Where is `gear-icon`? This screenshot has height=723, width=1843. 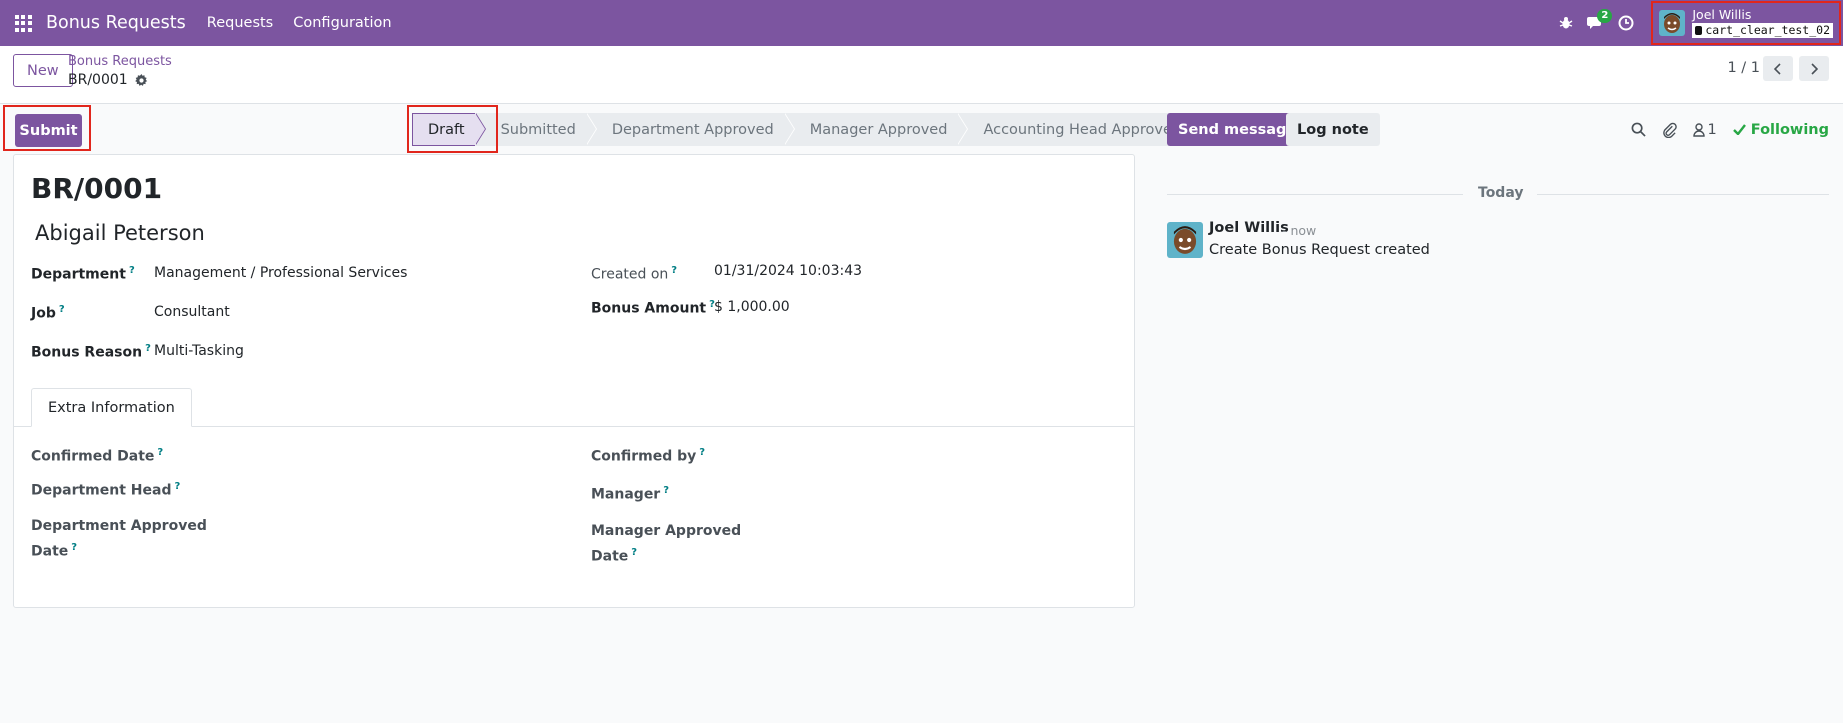
gear-icon is located at coordinates (141, 80).